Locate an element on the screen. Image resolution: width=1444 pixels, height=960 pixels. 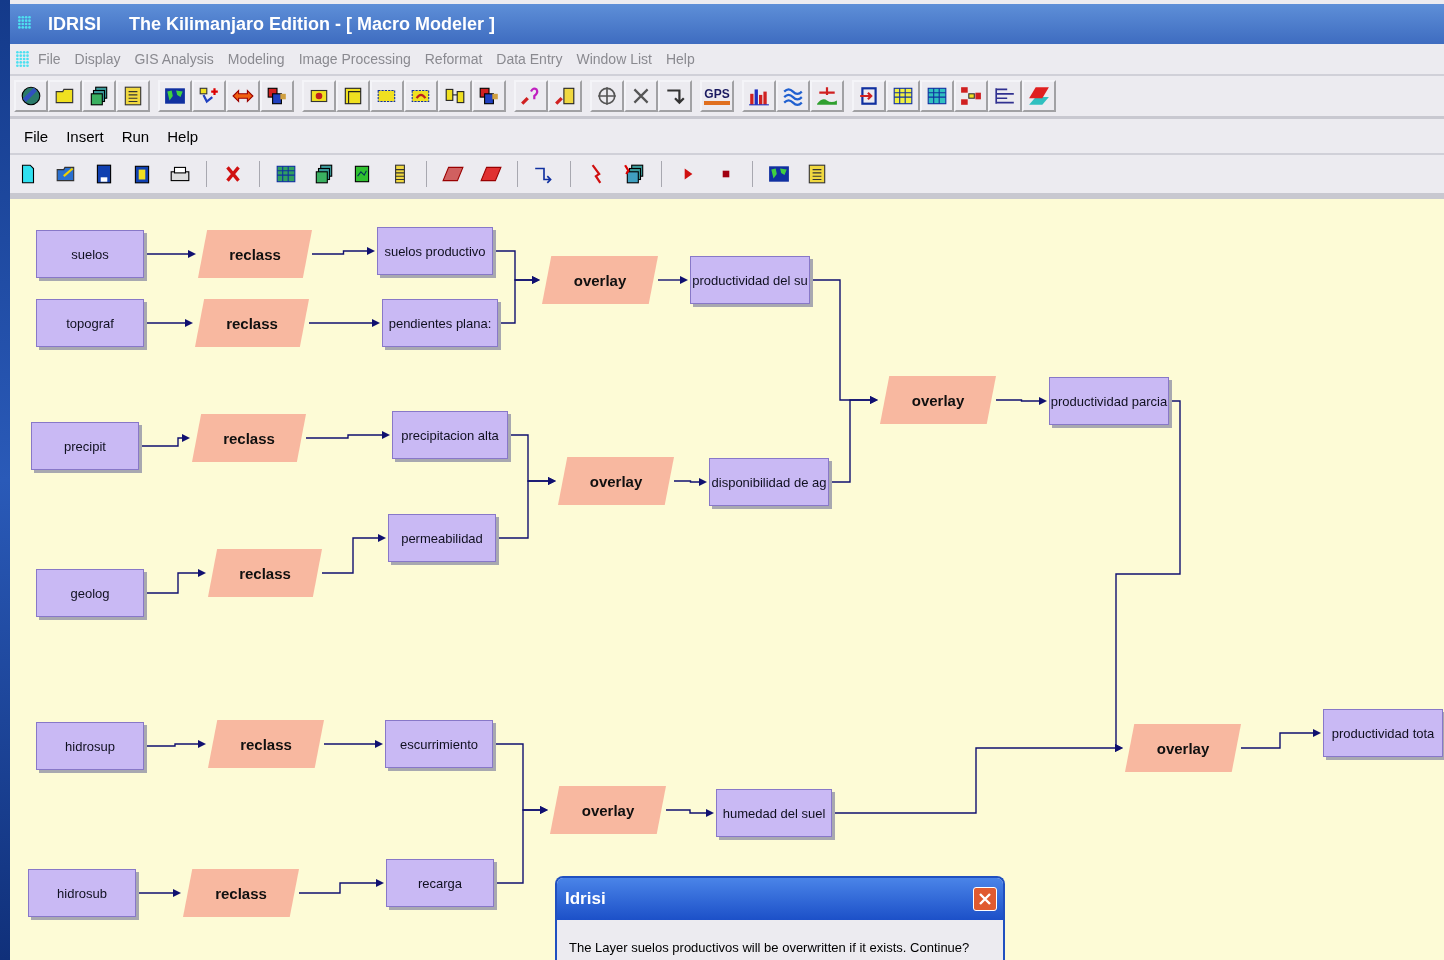
dialog-message: The Layer suelos productivos will be overwritten if it exists. Continue? is located at coordinates (769, 947).